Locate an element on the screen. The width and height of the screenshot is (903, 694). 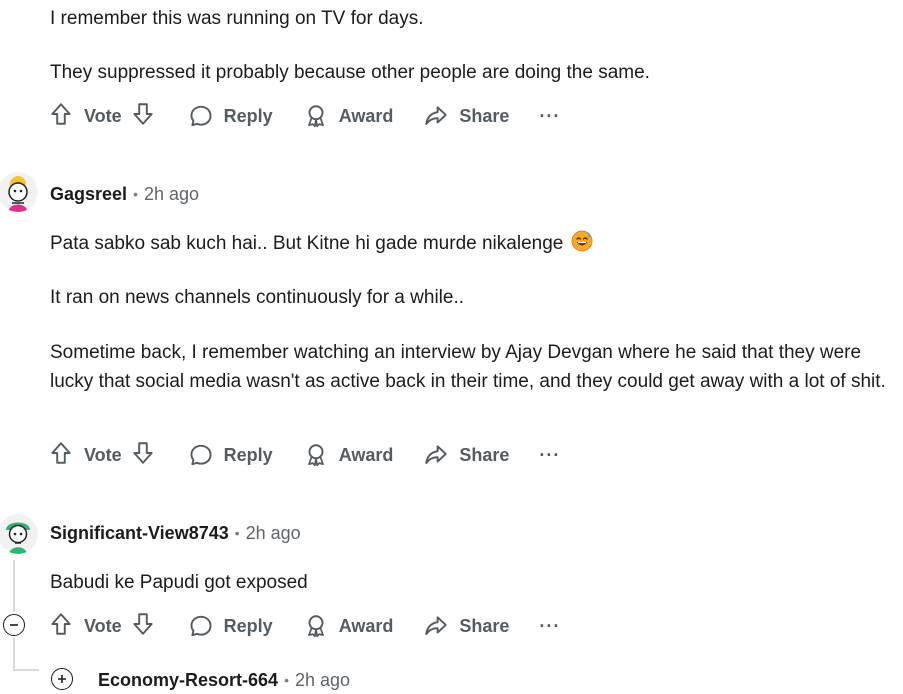
expand-thread-button is located at coordinates (62, 679).